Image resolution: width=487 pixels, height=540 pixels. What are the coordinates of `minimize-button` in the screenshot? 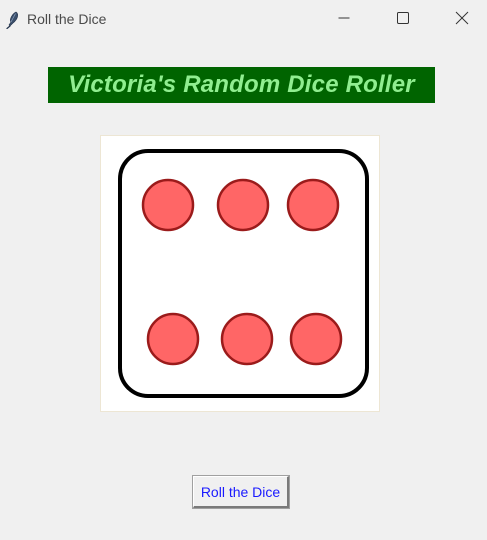 It's located at (344, 20).